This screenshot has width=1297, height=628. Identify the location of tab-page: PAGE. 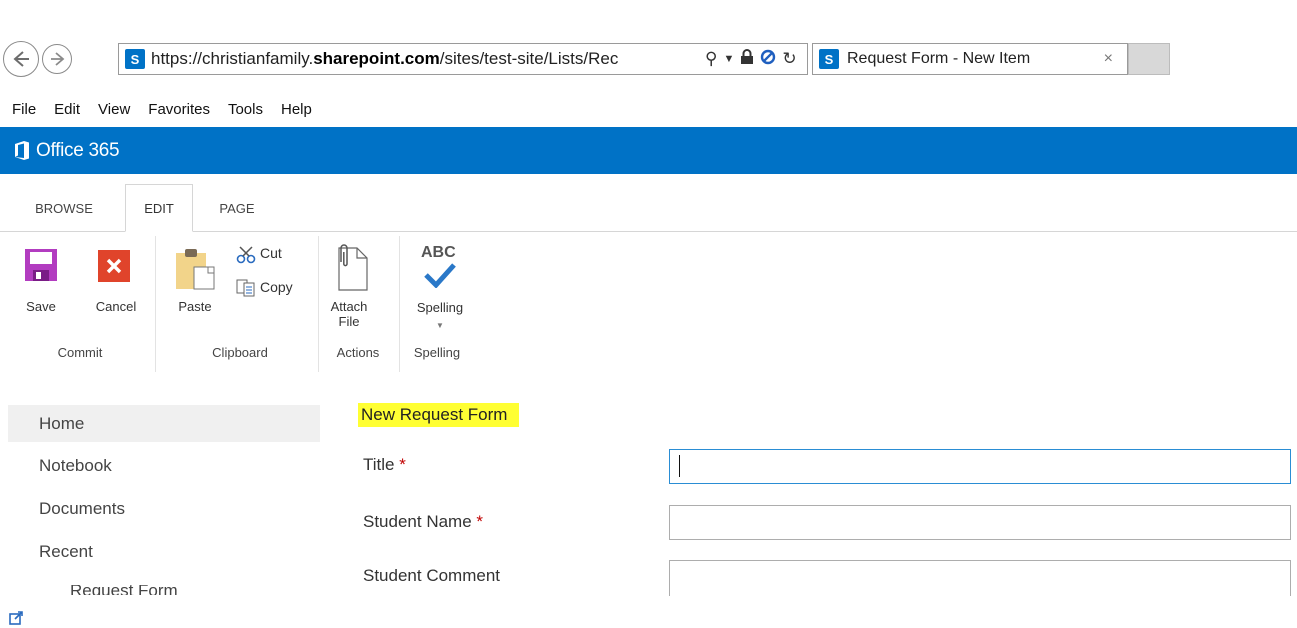
(237, 208).